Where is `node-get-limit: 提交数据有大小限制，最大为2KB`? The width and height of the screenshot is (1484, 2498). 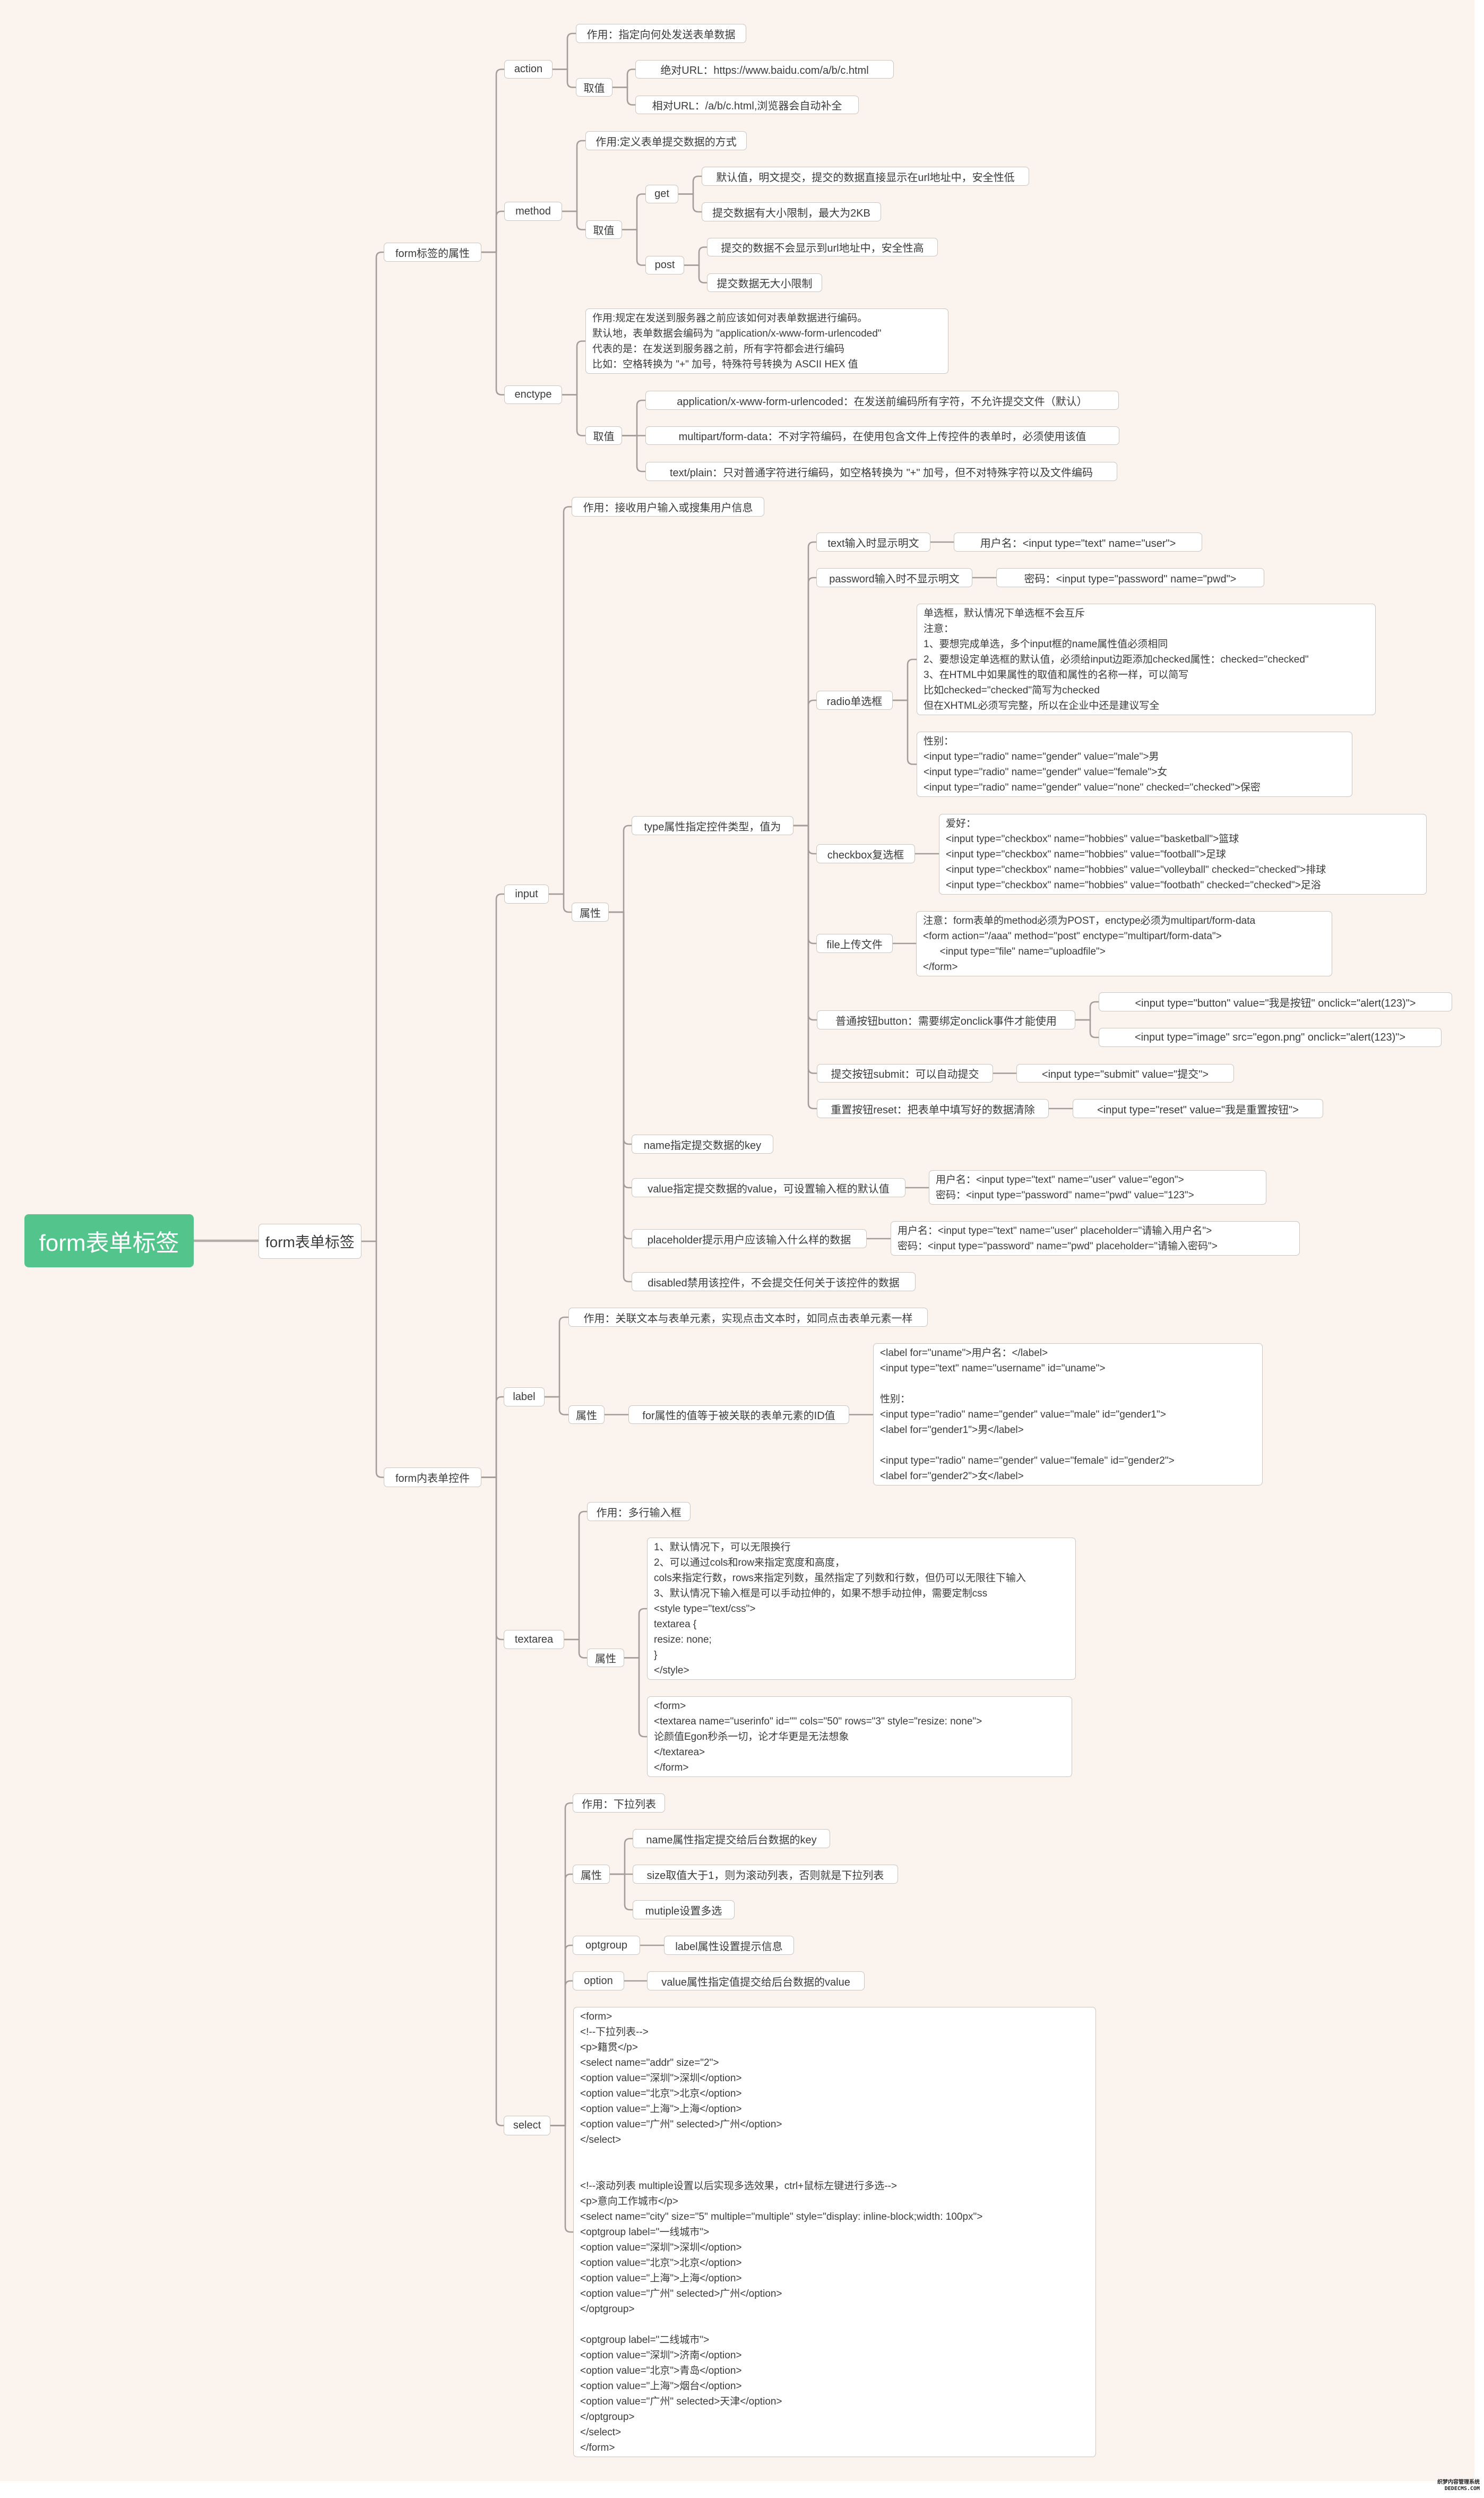 node-get-limit: 提交数据有大小限制，最大为2KB is located at coordinates (792, 211).